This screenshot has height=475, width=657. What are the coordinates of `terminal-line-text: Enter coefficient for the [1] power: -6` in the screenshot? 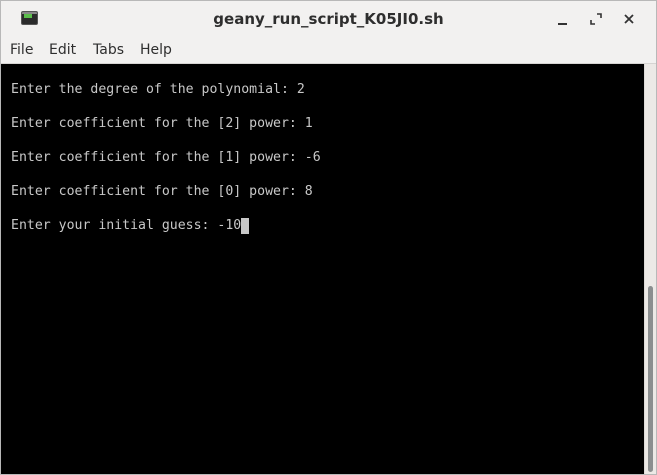 It's located at (166, 157).